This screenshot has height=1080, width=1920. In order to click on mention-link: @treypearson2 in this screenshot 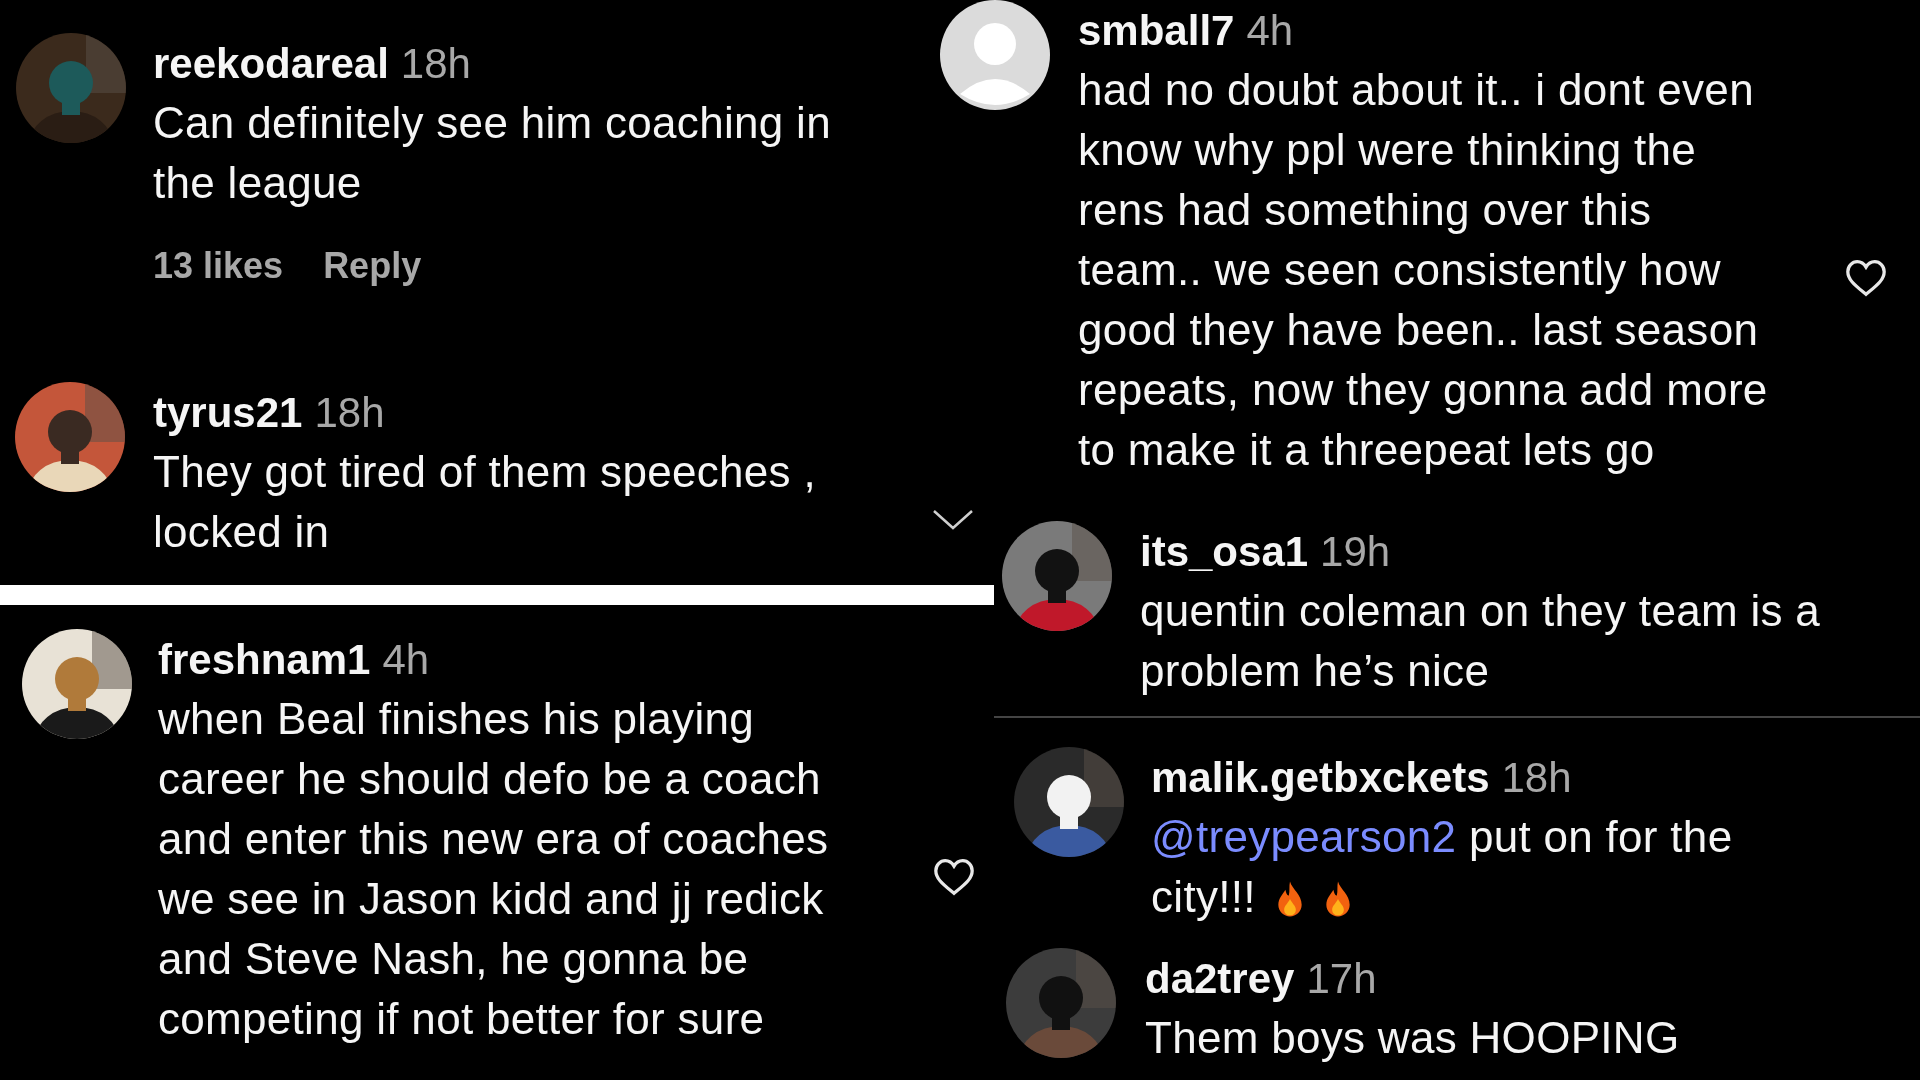, I will do `click(1304, 836)`.